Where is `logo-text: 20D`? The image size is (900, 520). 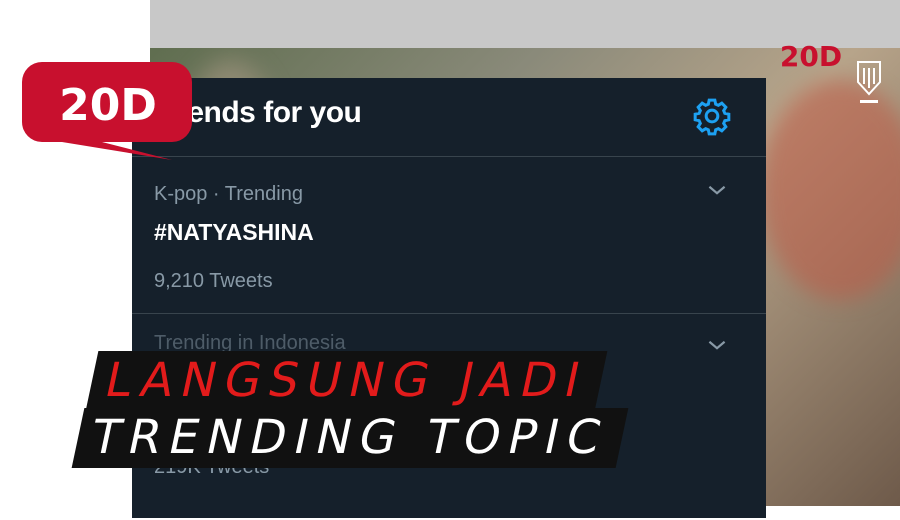
logo-text: 20D is located at coordinates (108, 105).